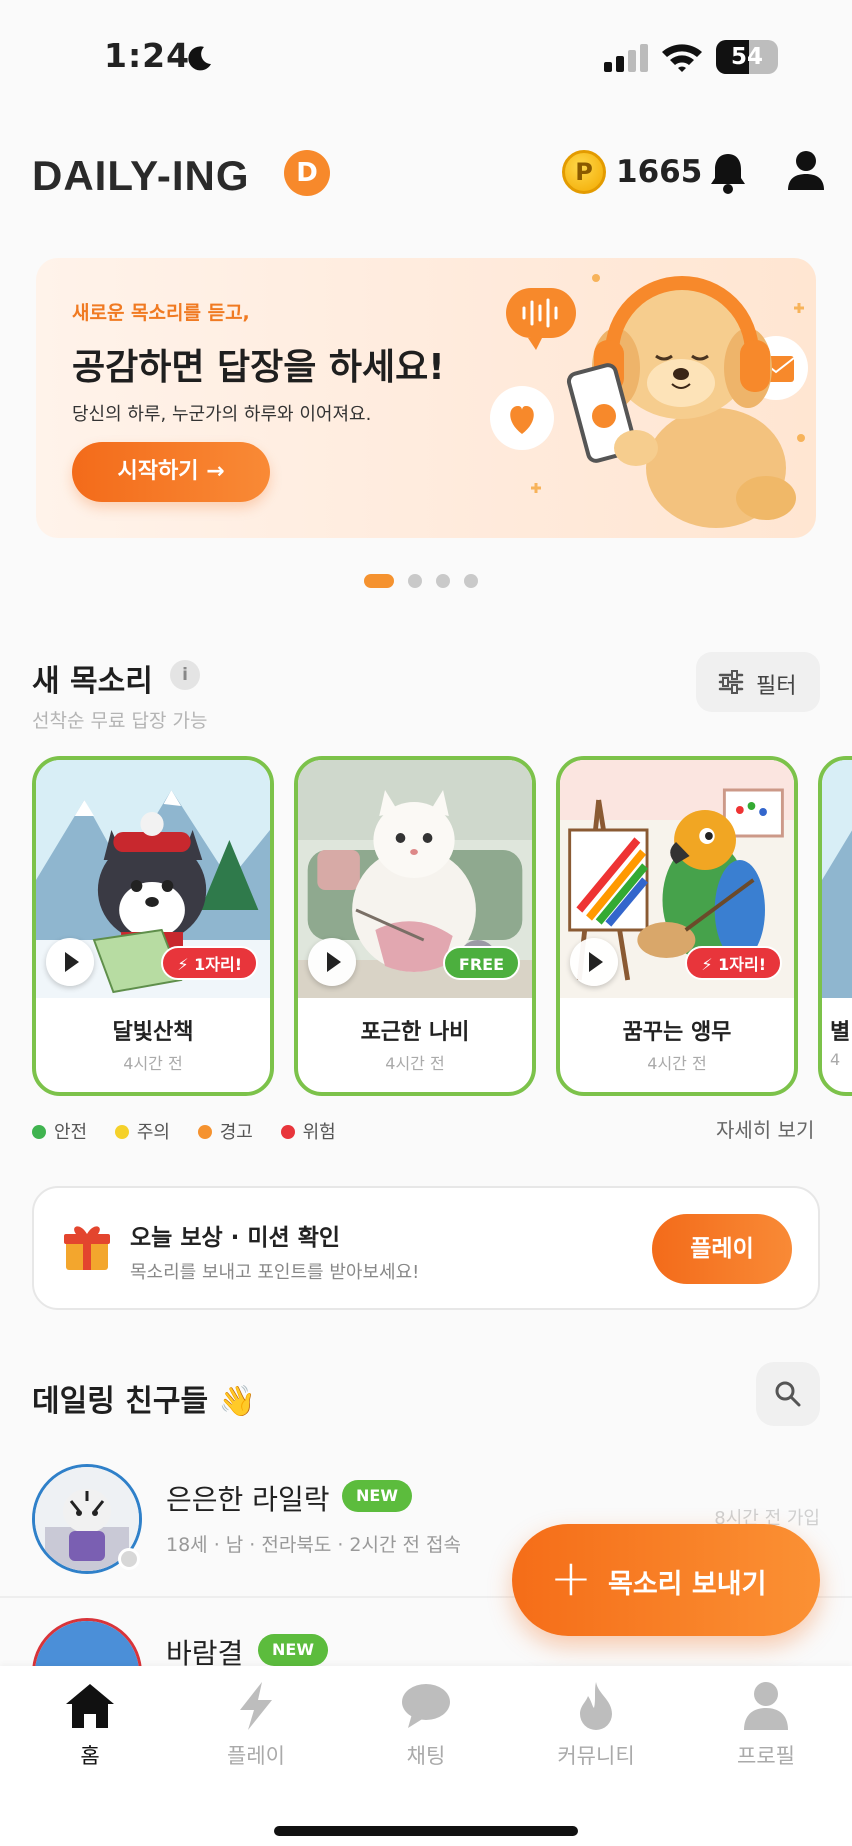 The height and width of the screenshot is (1846, 852). I want to click on legend-label: 안전, so click(71, 1132).